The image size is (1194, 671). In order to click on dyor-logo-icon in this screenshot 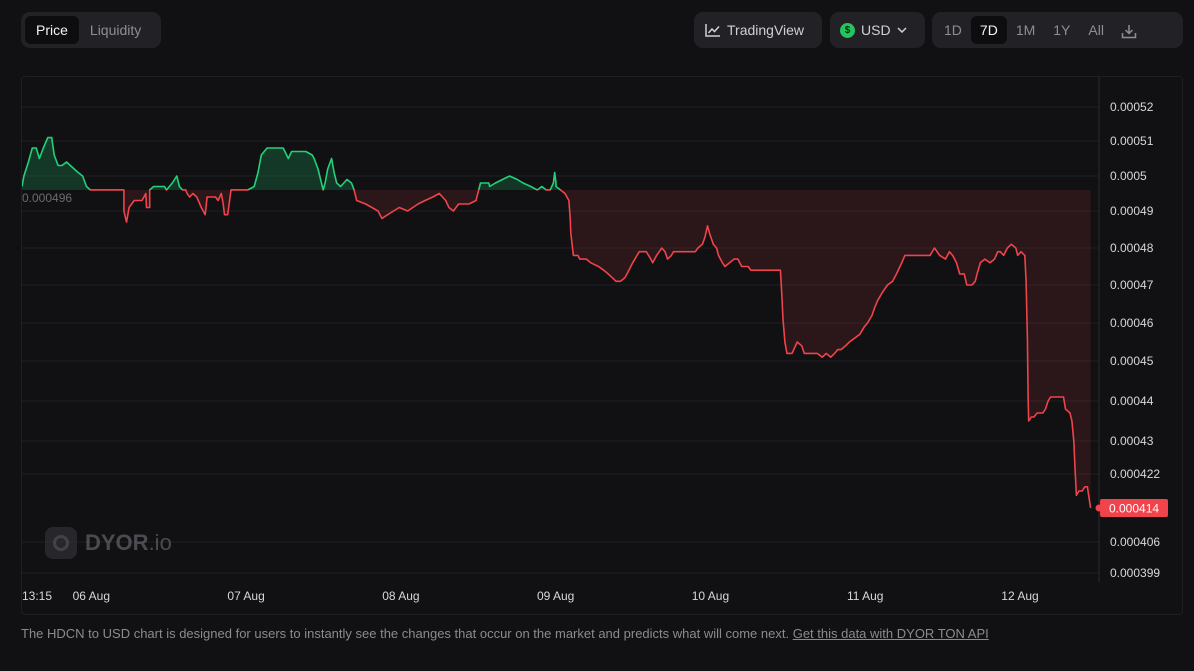, I will do `click(61, 543)`.